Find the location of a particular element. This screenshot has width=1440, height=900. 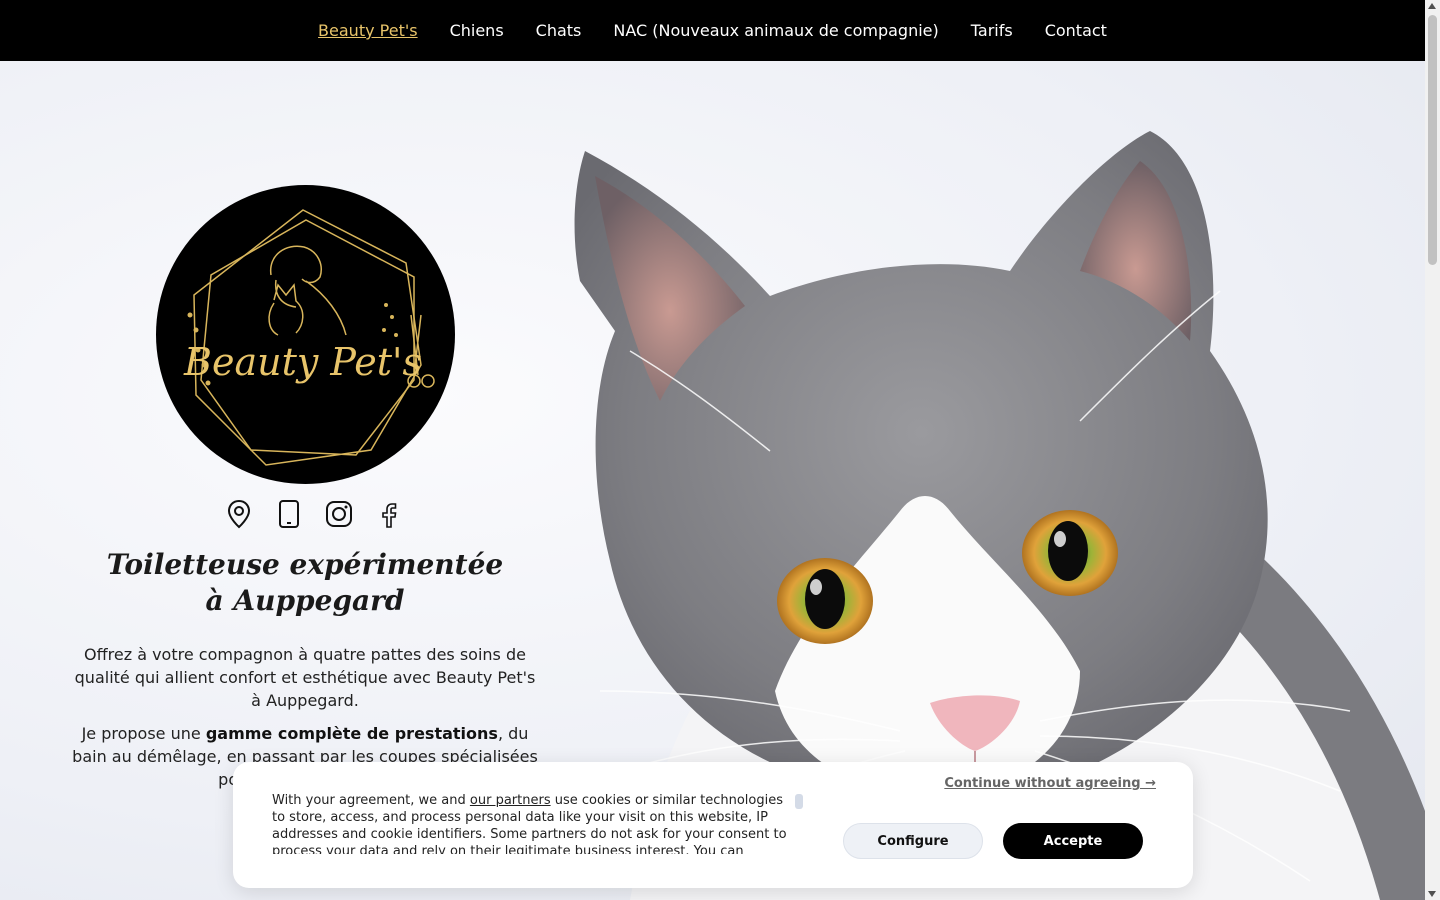

instagram-icon is located at coordinates (339, 514).